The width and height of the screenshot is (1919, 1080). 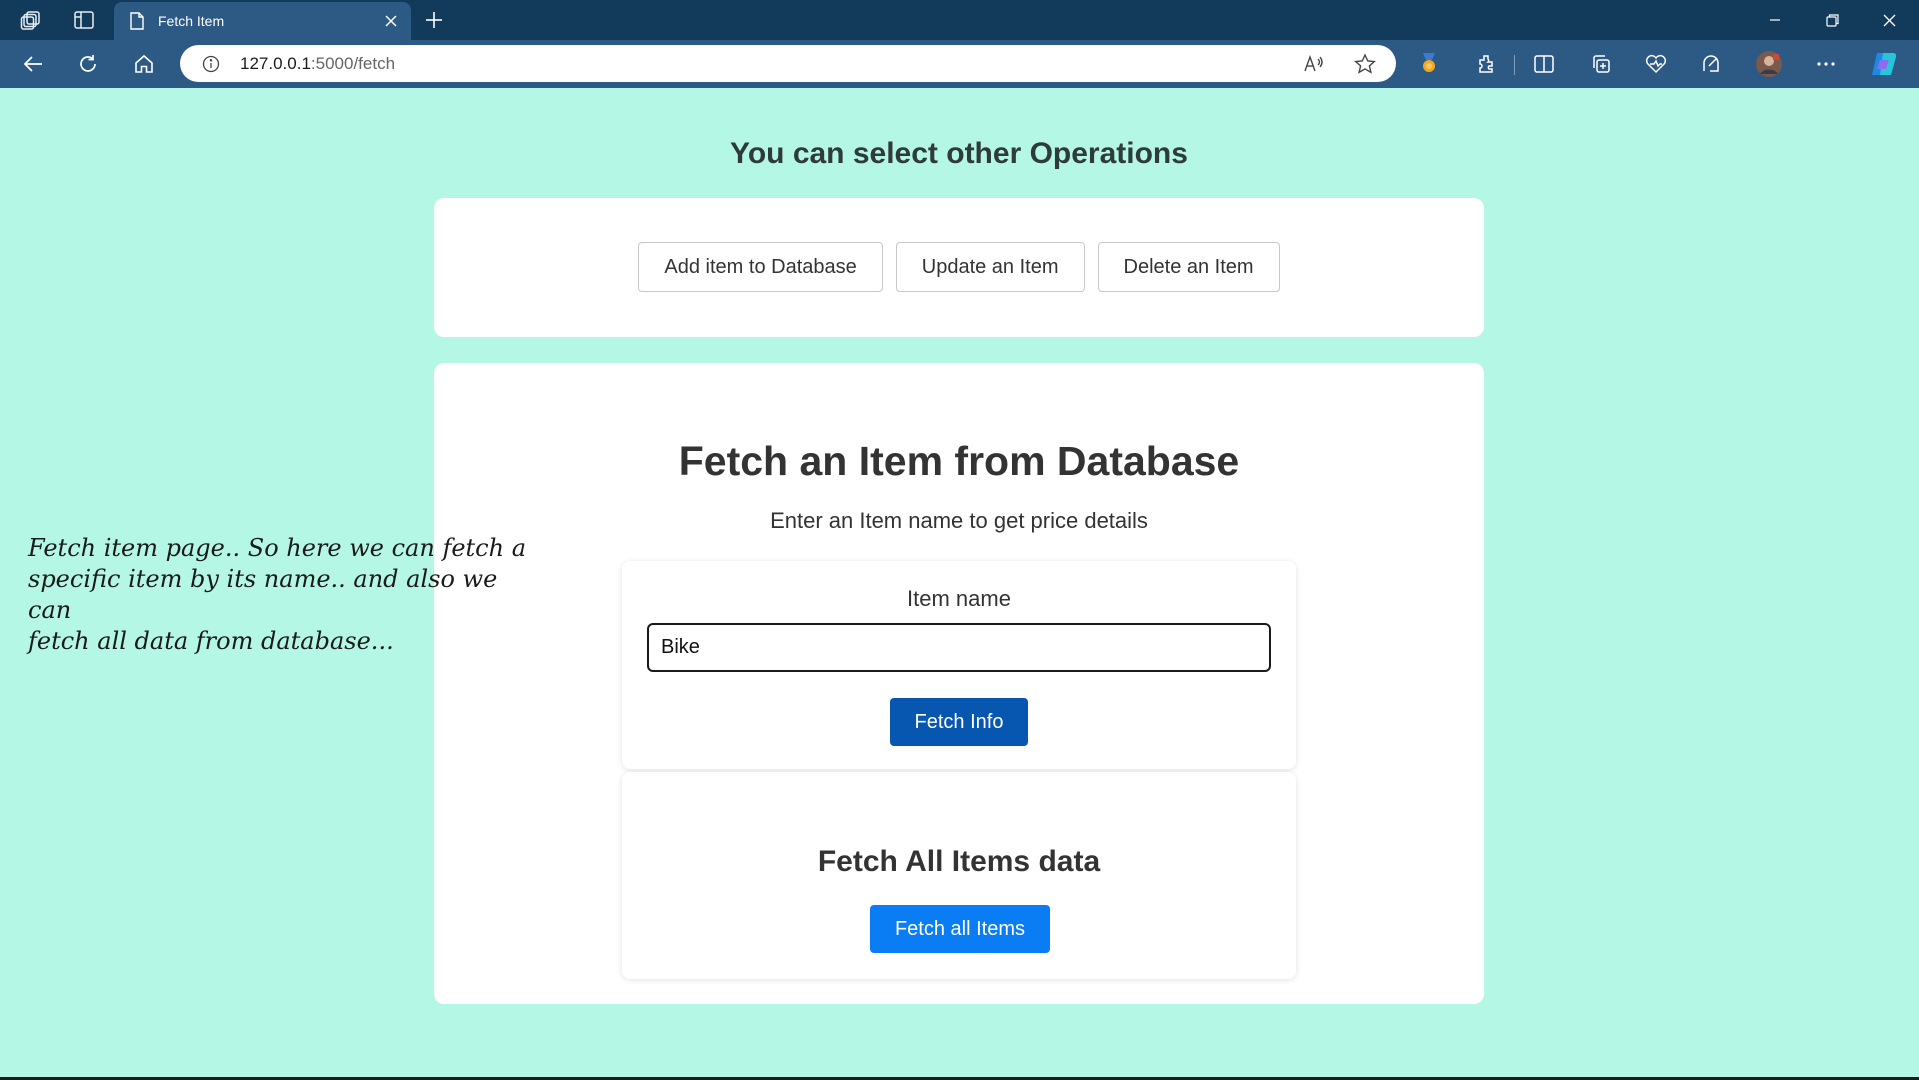 I want to click on page-icon, so click(x=137, y=21).